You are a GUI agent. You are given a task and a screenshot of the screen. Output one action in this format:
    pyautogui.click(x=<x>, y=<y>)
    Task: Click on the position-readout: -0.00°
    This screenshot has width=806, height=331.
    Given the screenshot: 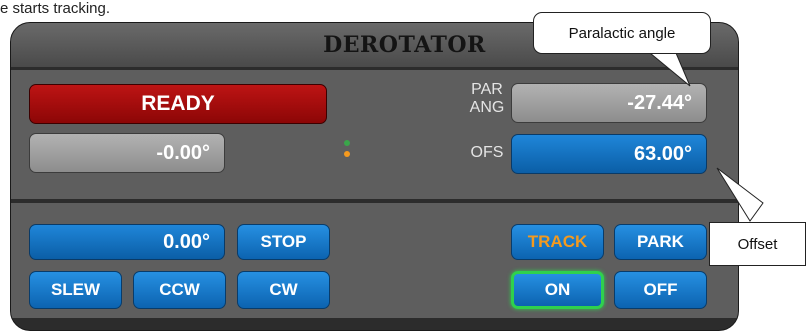 What is the action you would take?
    pyautogui.click(x=127, y=153)
    